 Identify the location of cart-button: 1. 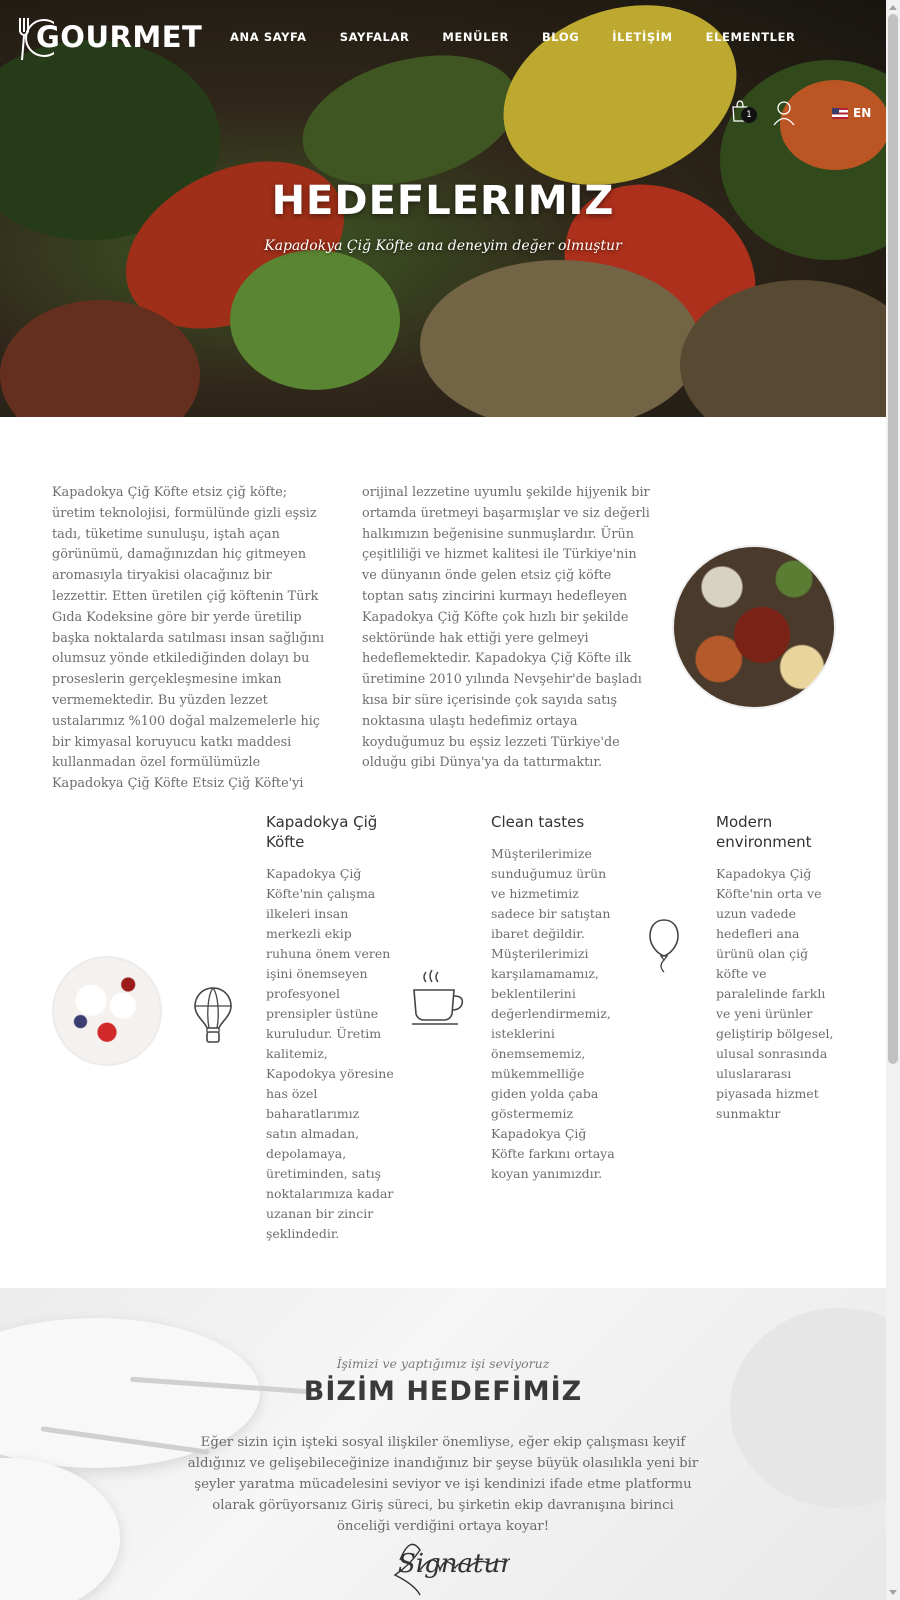
(743, 112).